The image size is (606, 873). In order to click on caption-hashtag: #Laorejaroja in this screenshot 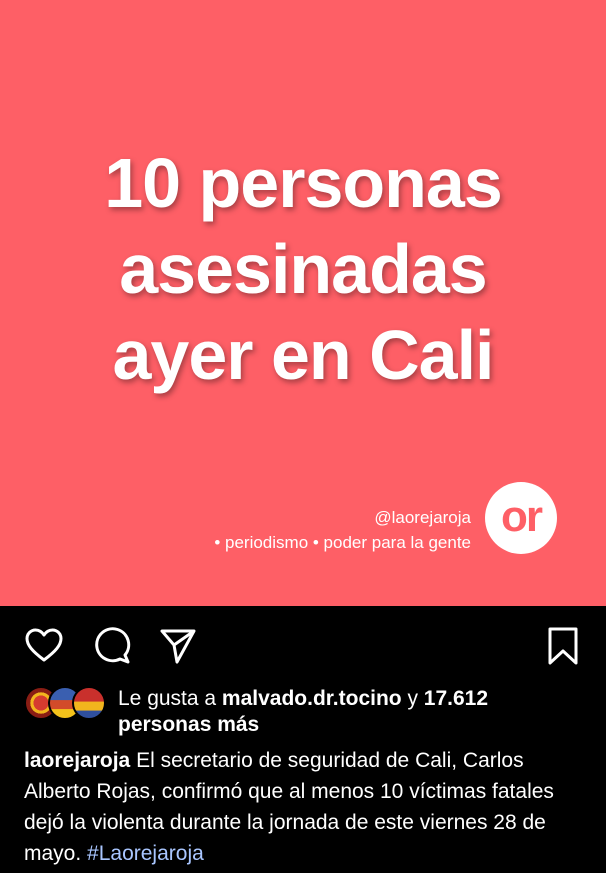, I will do `click(145, 853)`.